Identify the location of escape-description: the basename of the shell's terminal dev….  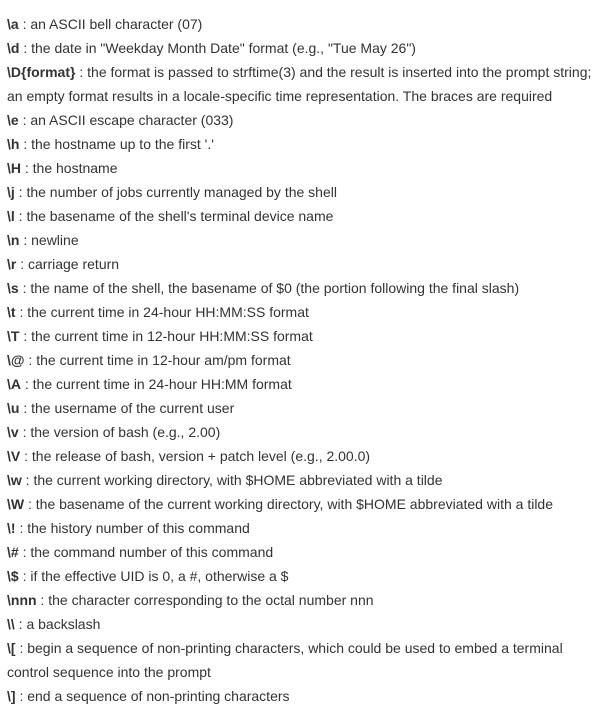
(180, 216).